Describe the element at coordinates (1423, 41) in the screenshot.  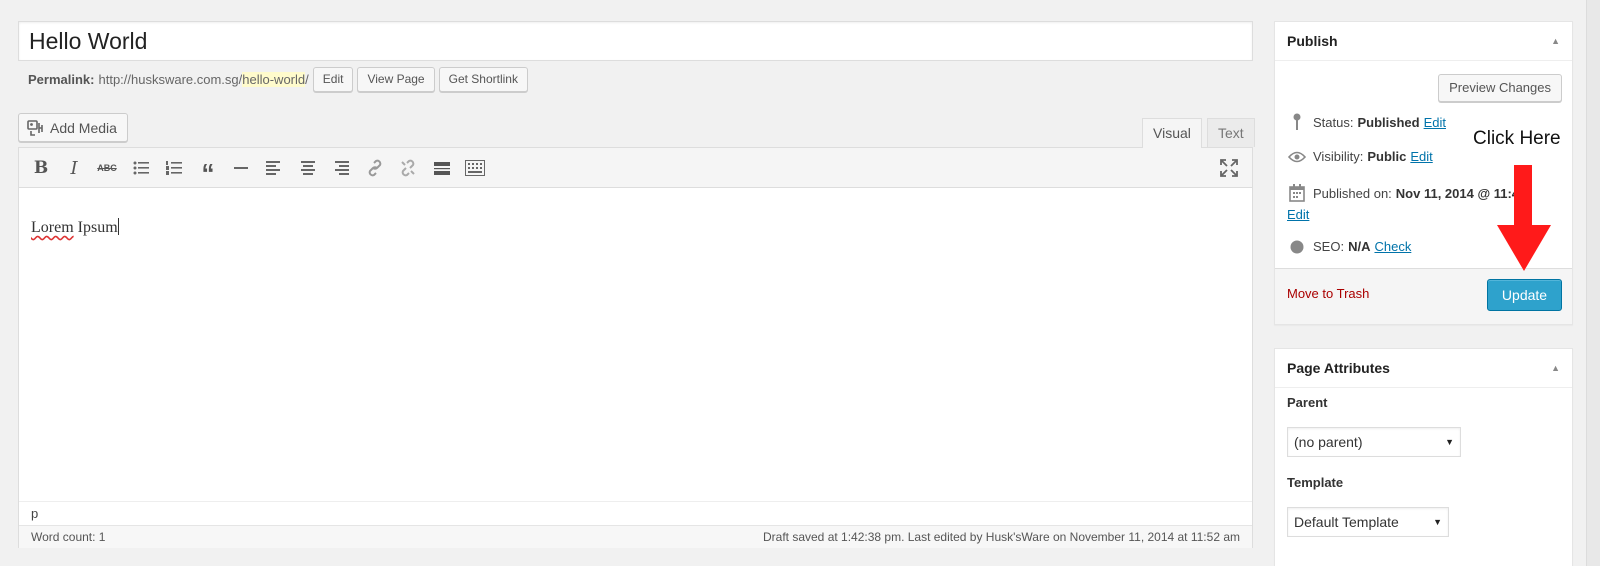
I see `publish-header: Publish ▲` at that location.